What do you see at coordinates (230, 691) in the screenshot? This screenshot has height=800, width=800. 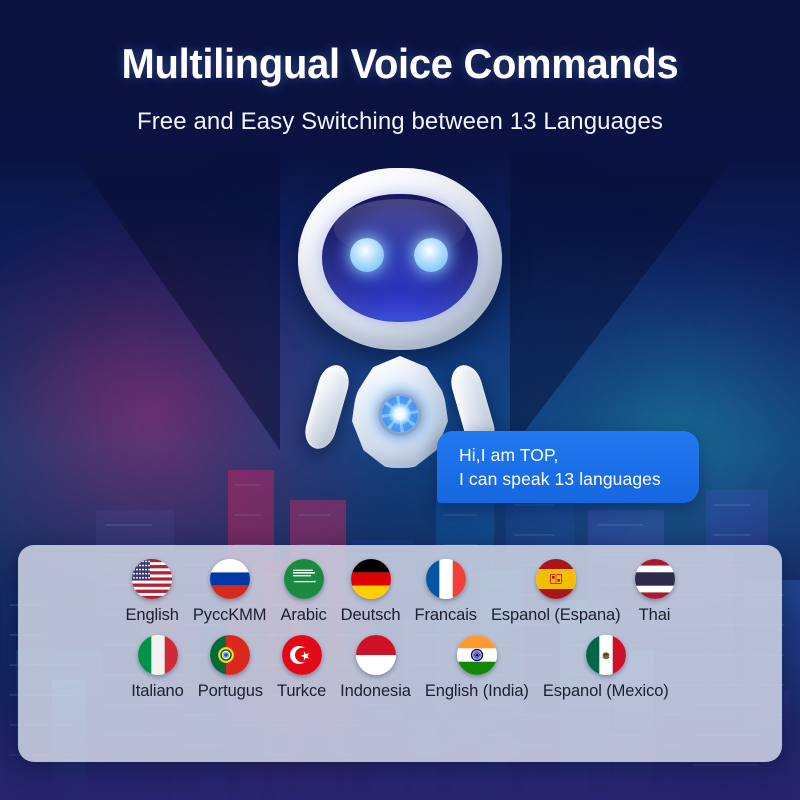 I see `language-label: Portugus` at bounding box center [230, 691].